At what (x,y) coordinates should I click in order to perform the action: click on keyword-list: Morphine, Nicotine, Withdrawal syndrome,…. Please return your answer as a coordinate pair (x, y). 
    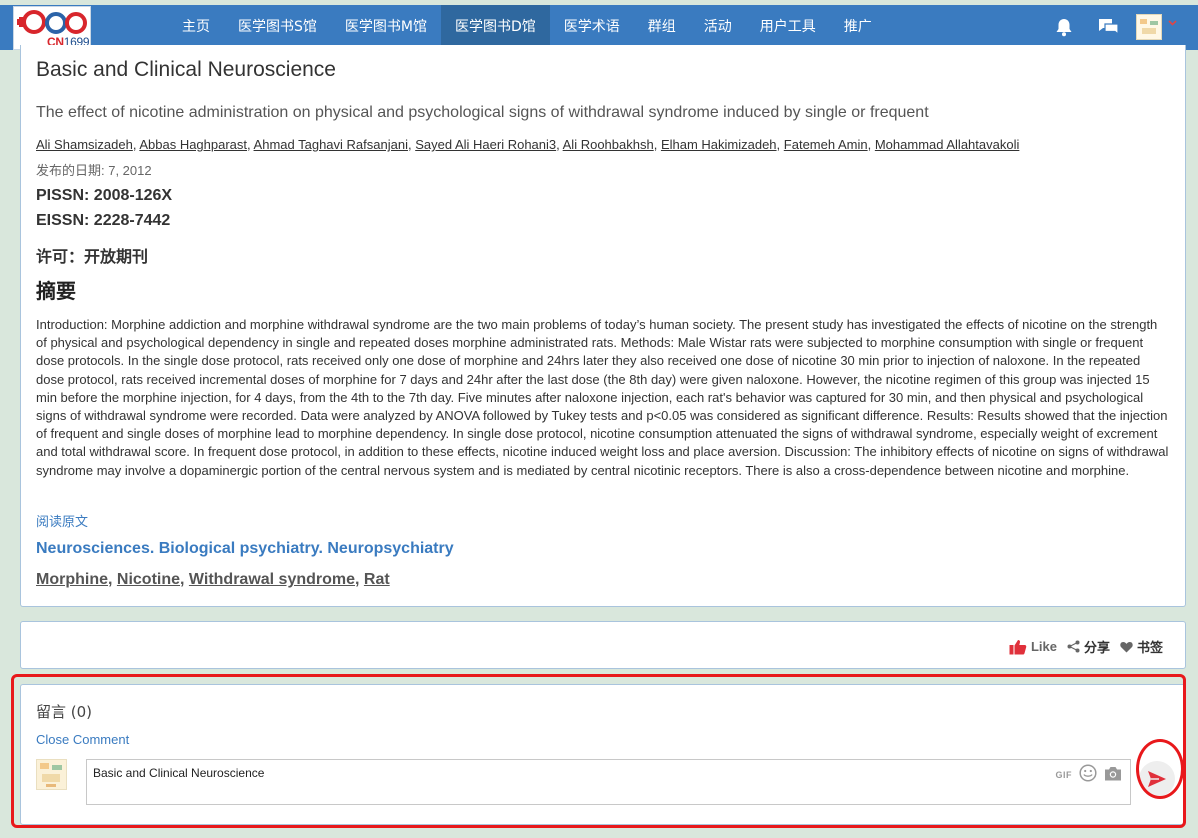
    Looking at the image, I should click on (213, 580).